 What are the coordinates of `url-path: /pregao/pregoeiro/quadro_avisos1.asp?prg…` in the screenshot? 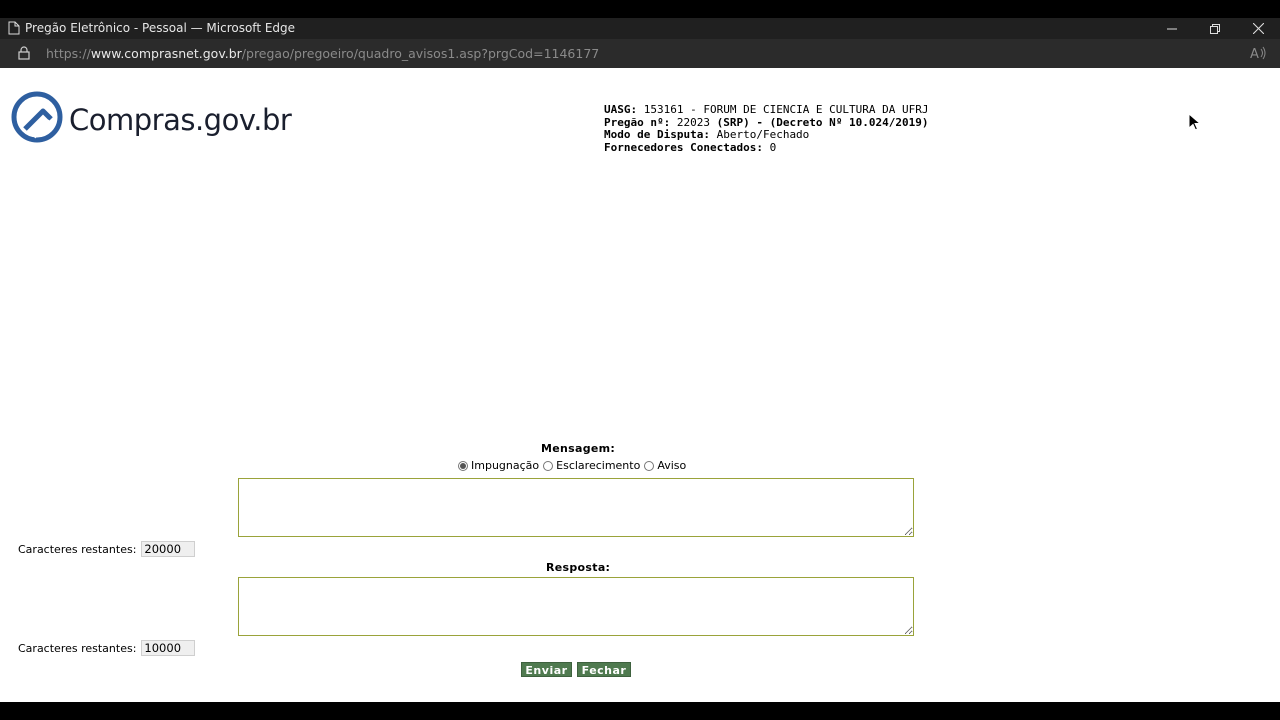 It's located at (420, 53).